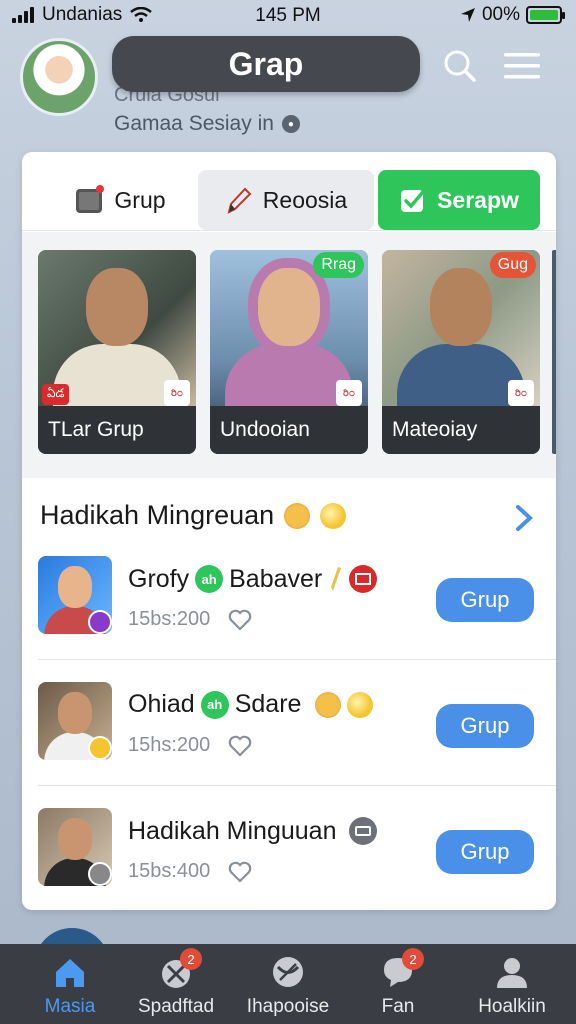 This screenshot has width=576, height=1024. What do you see at coordinates (159, 578) in the screenshot?
I see `row-name: Grofy` at bounding box center [159, 578].